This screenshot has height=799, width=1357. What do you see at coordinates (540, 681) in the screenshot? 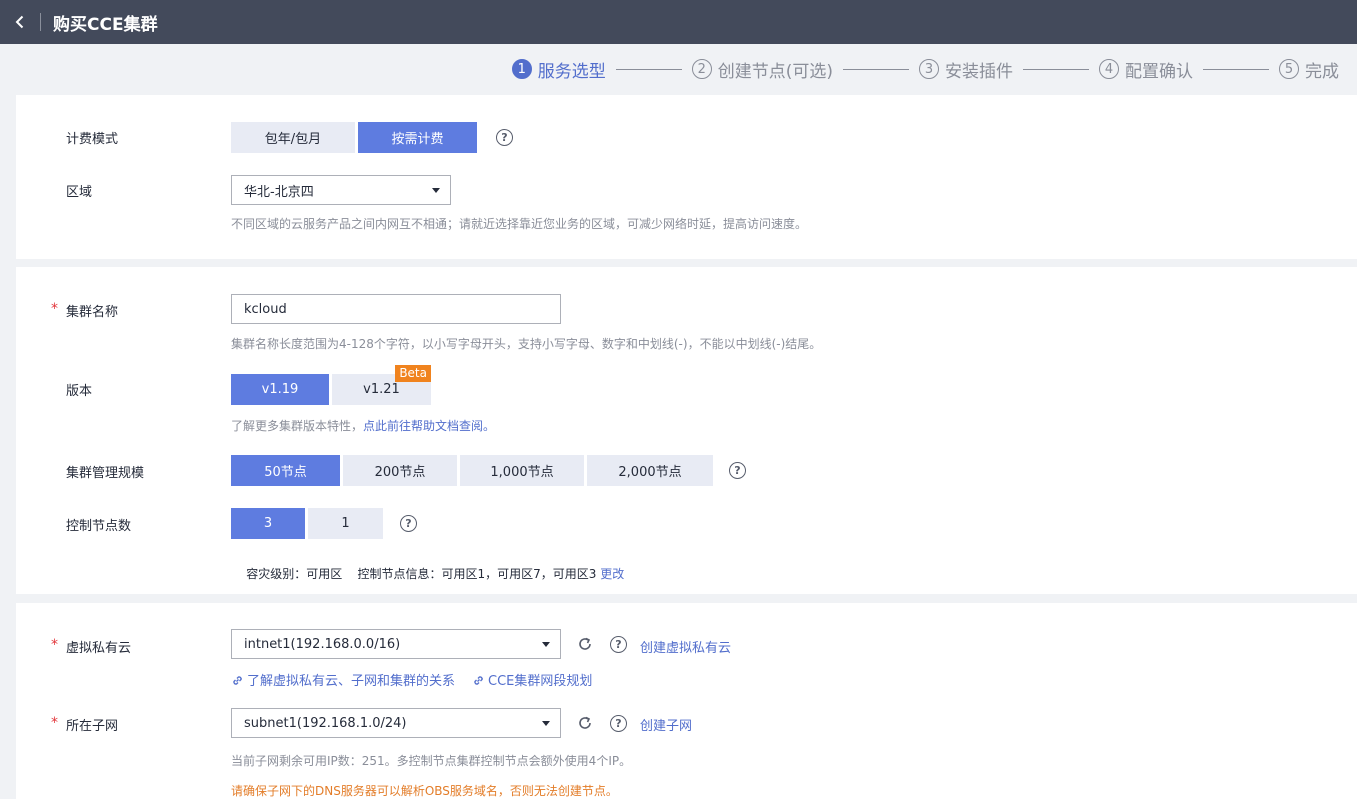
I see `cce-network-plan-link-text: CCE集群网段规划` at bounding box center [540, 681].